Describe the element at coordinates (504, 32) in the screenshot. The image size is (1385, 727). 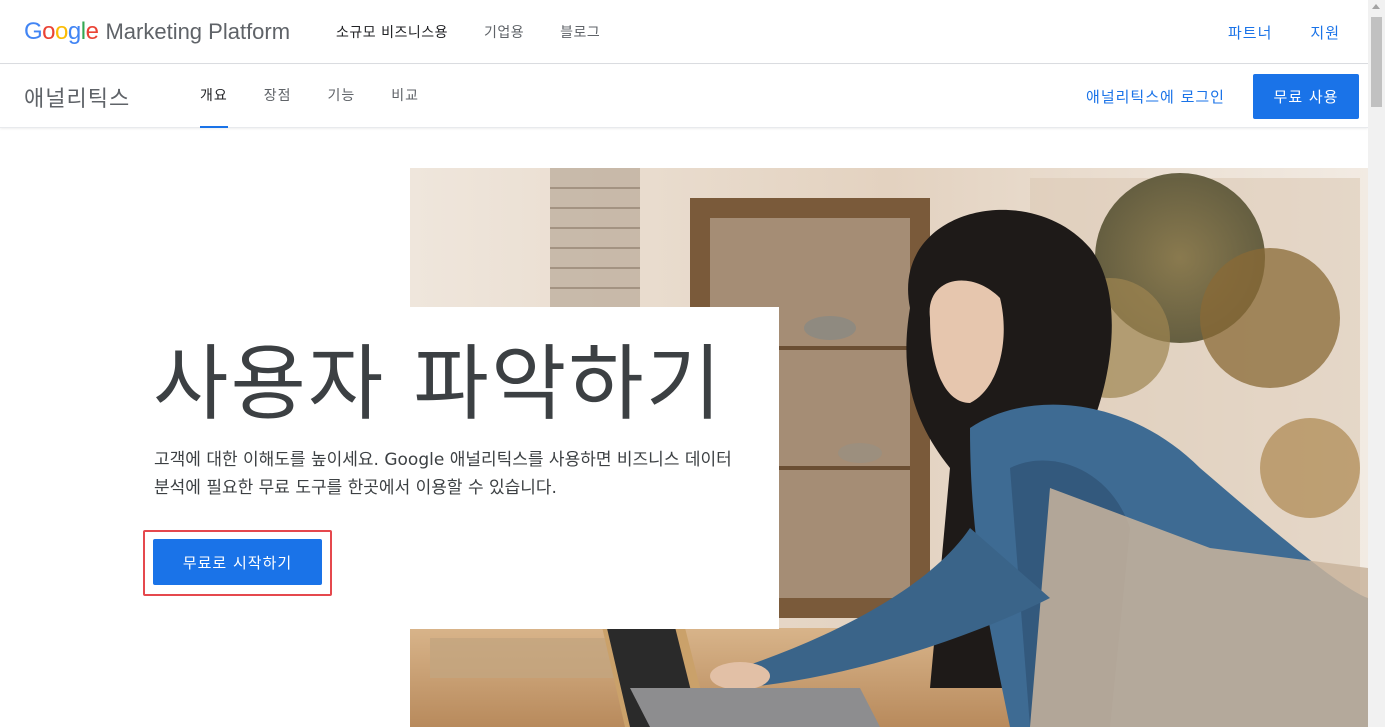
I see `nav-enterprise: 기업용` at that location.